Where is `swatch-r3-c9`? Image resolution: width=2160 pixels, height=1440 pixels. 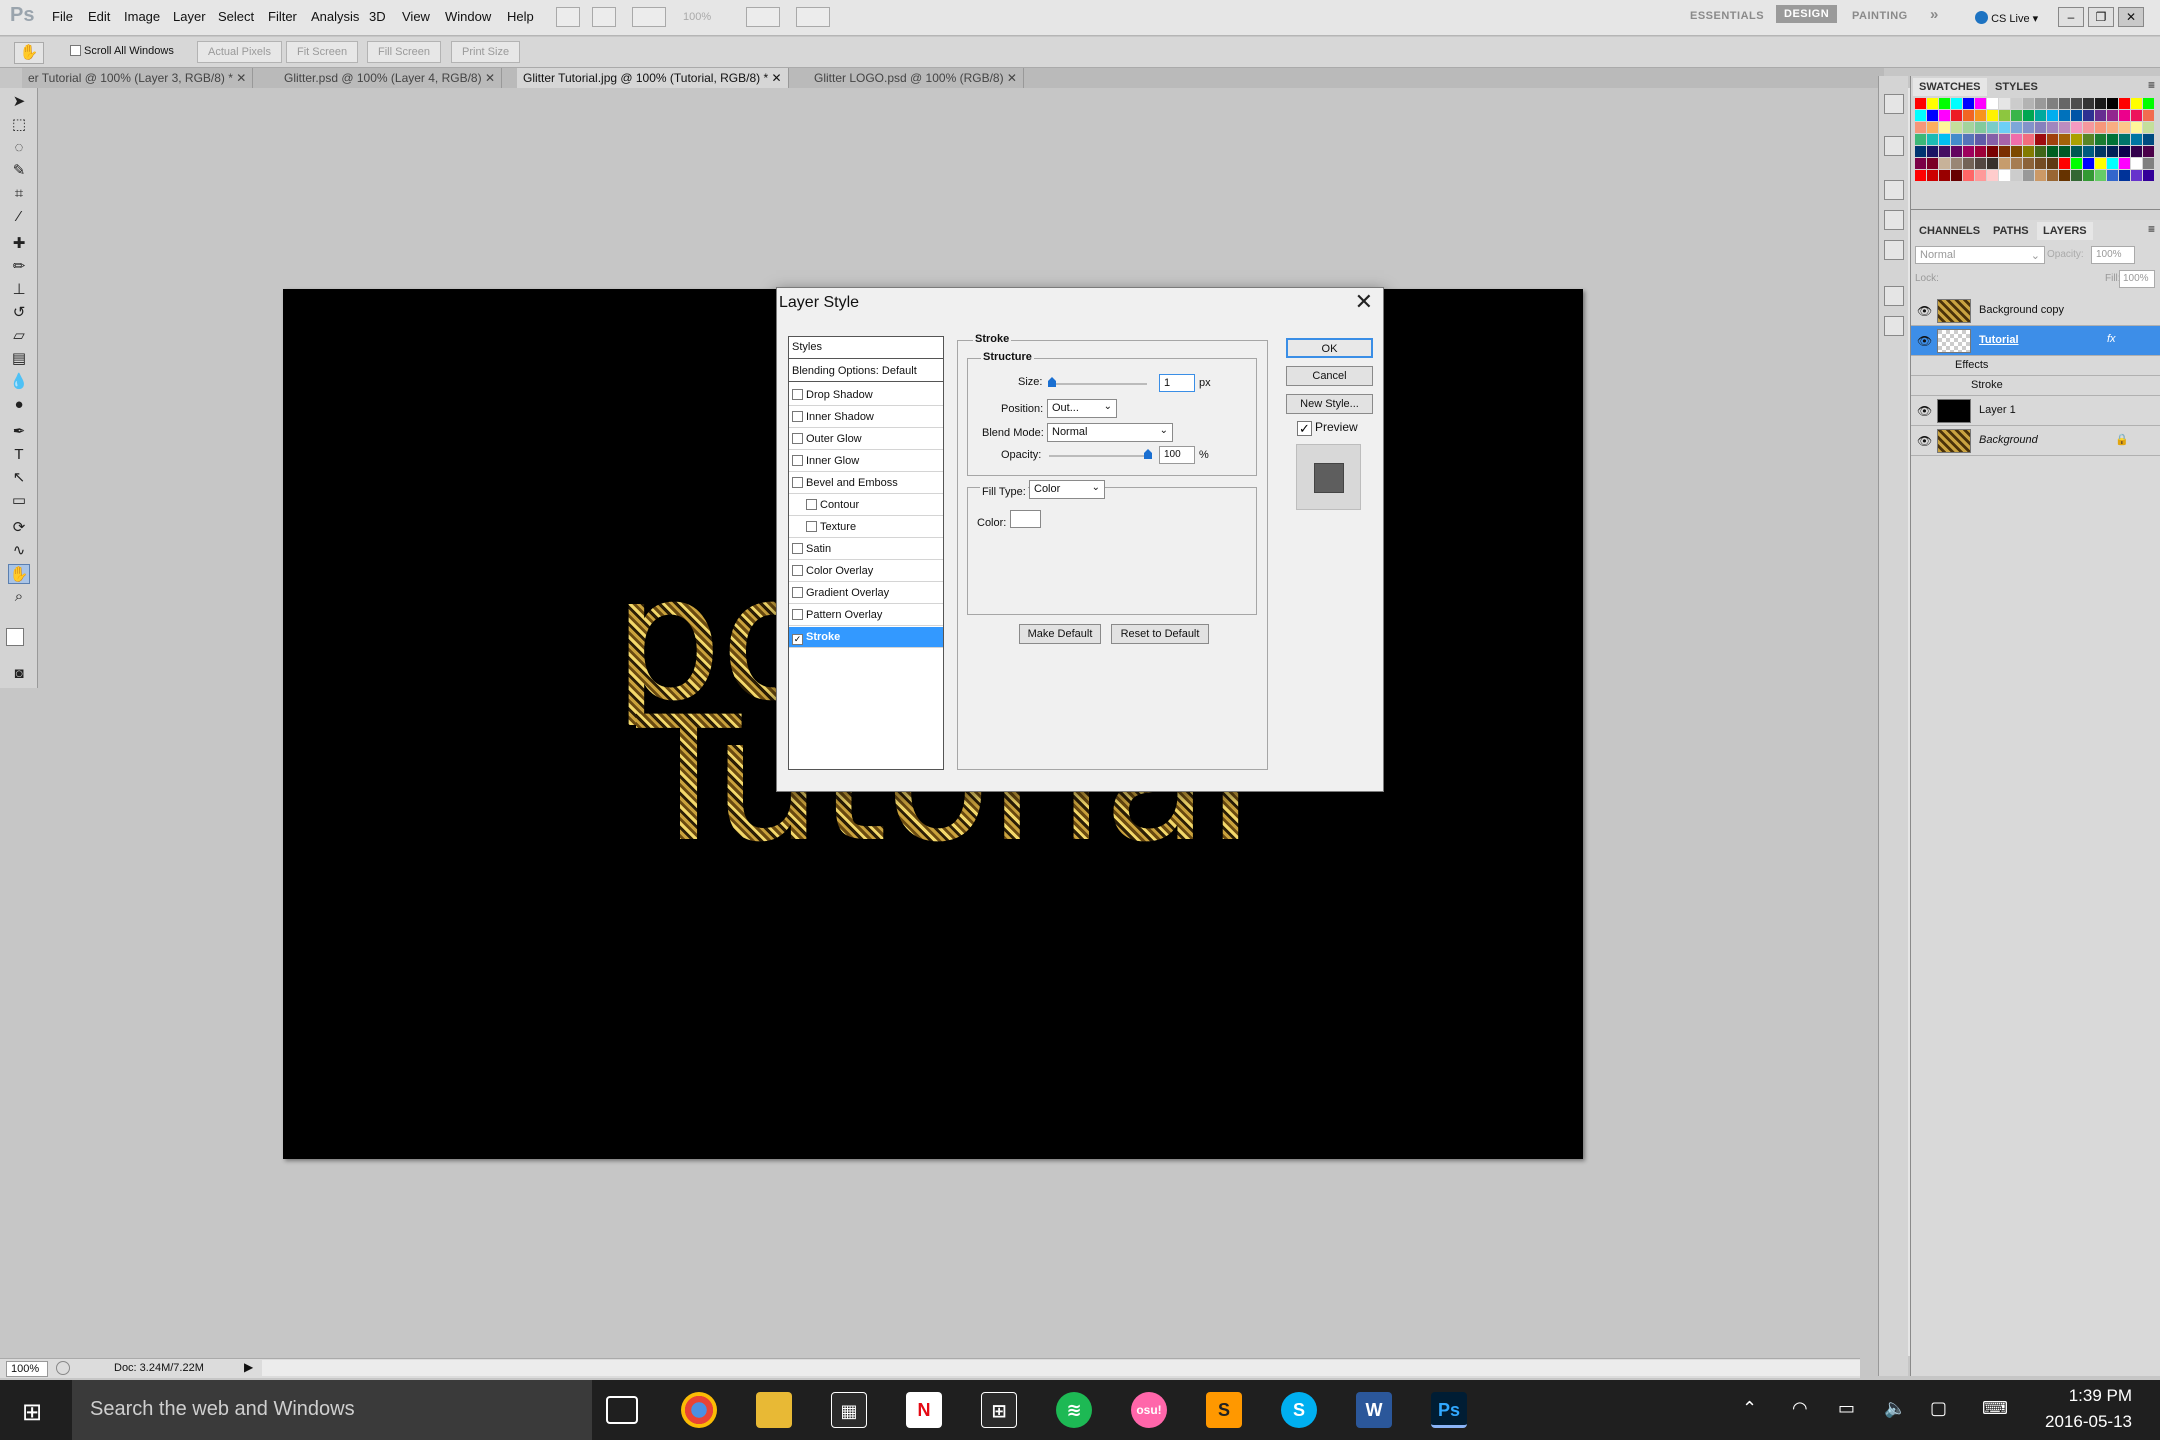 swatch-r3-c9 is located at coordinates (2028, 139).